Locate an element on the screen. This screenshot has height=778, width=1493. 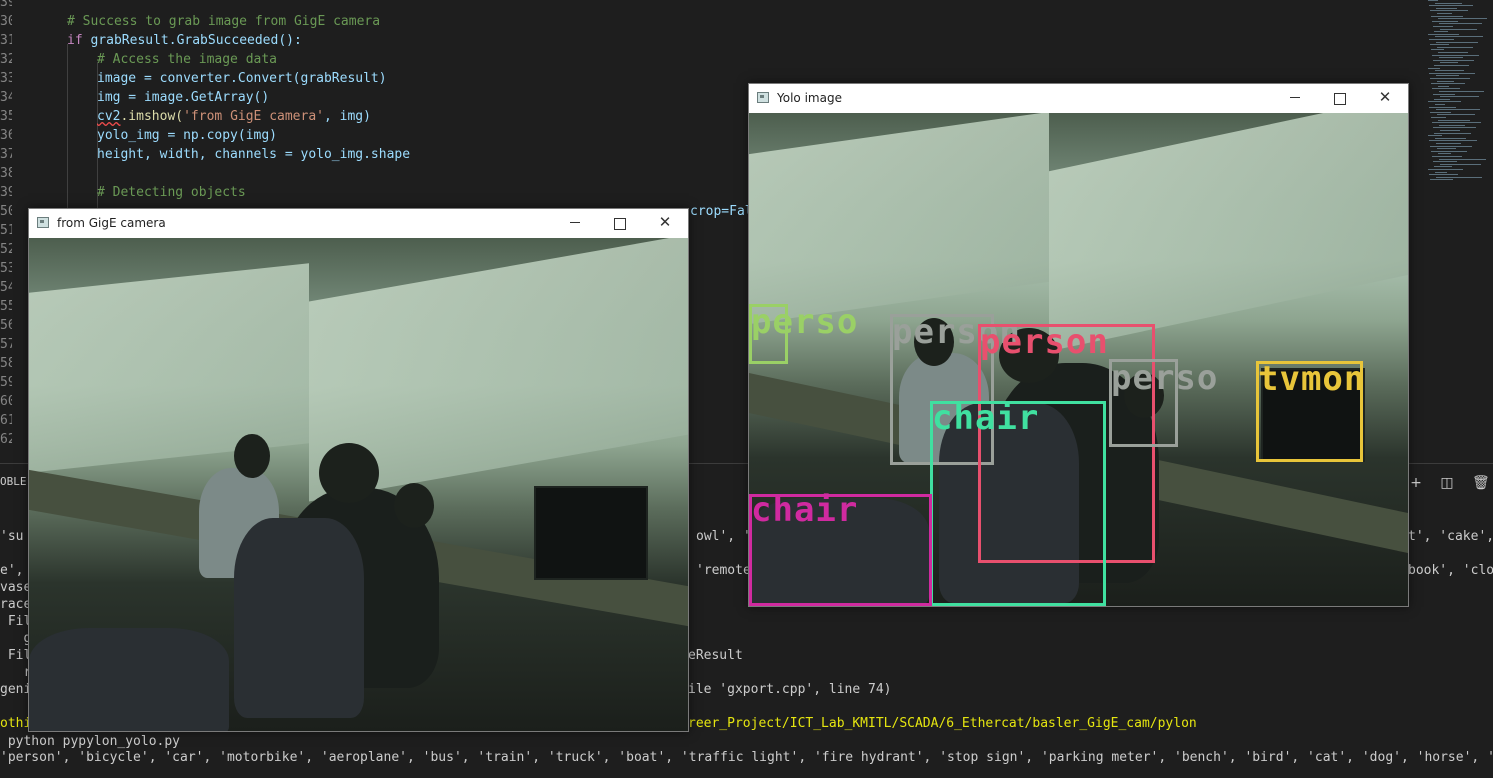
line-number: 32 is located at coordinates (6, 59).